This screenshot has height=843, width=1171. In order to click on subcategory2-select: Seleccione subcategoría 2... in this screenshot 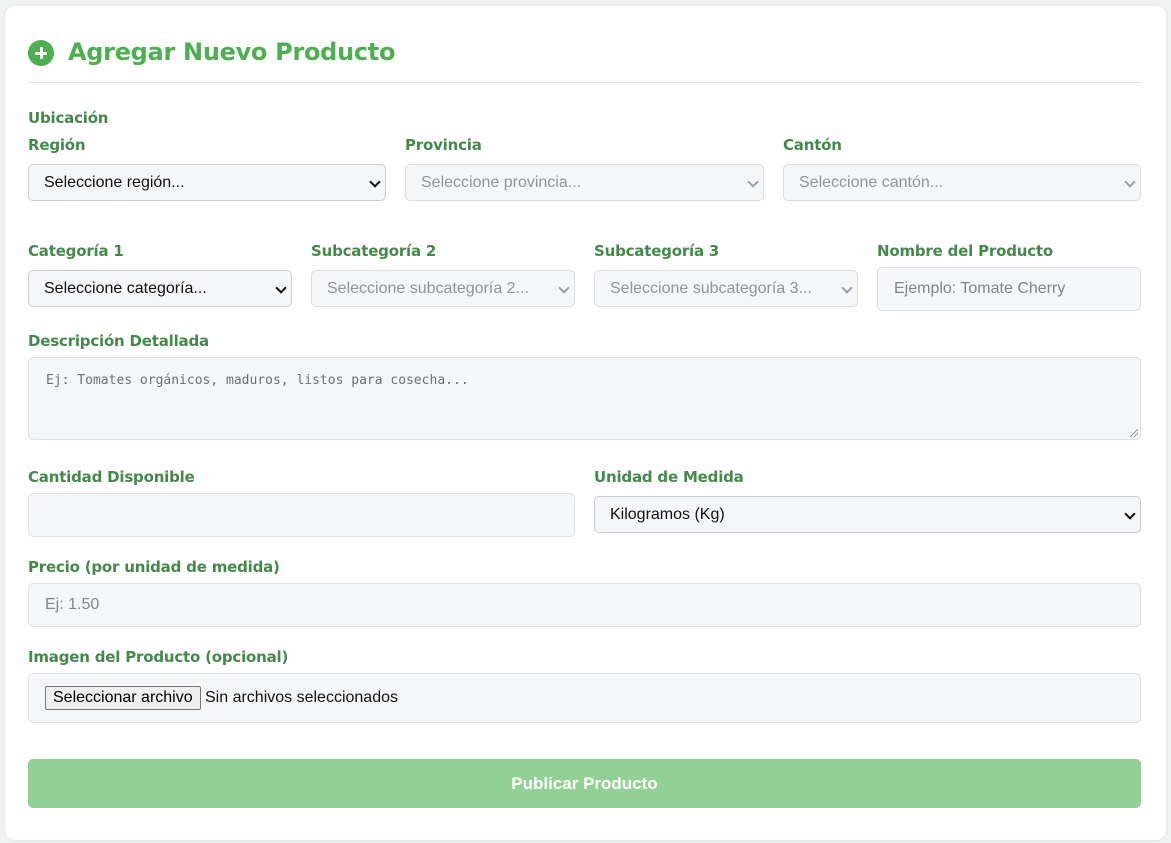, I will do `click(443, 288)`.